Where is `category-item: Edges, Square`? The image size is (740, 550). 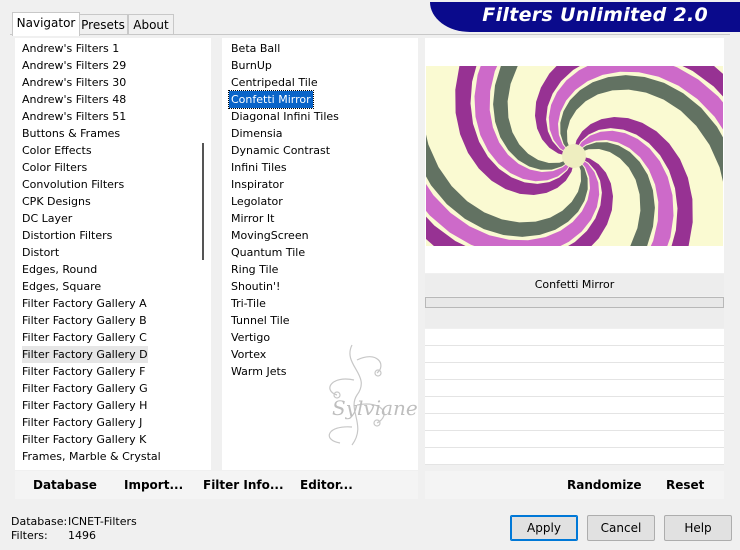 category-item: Edges, Square is located at coordinates (113, 286).